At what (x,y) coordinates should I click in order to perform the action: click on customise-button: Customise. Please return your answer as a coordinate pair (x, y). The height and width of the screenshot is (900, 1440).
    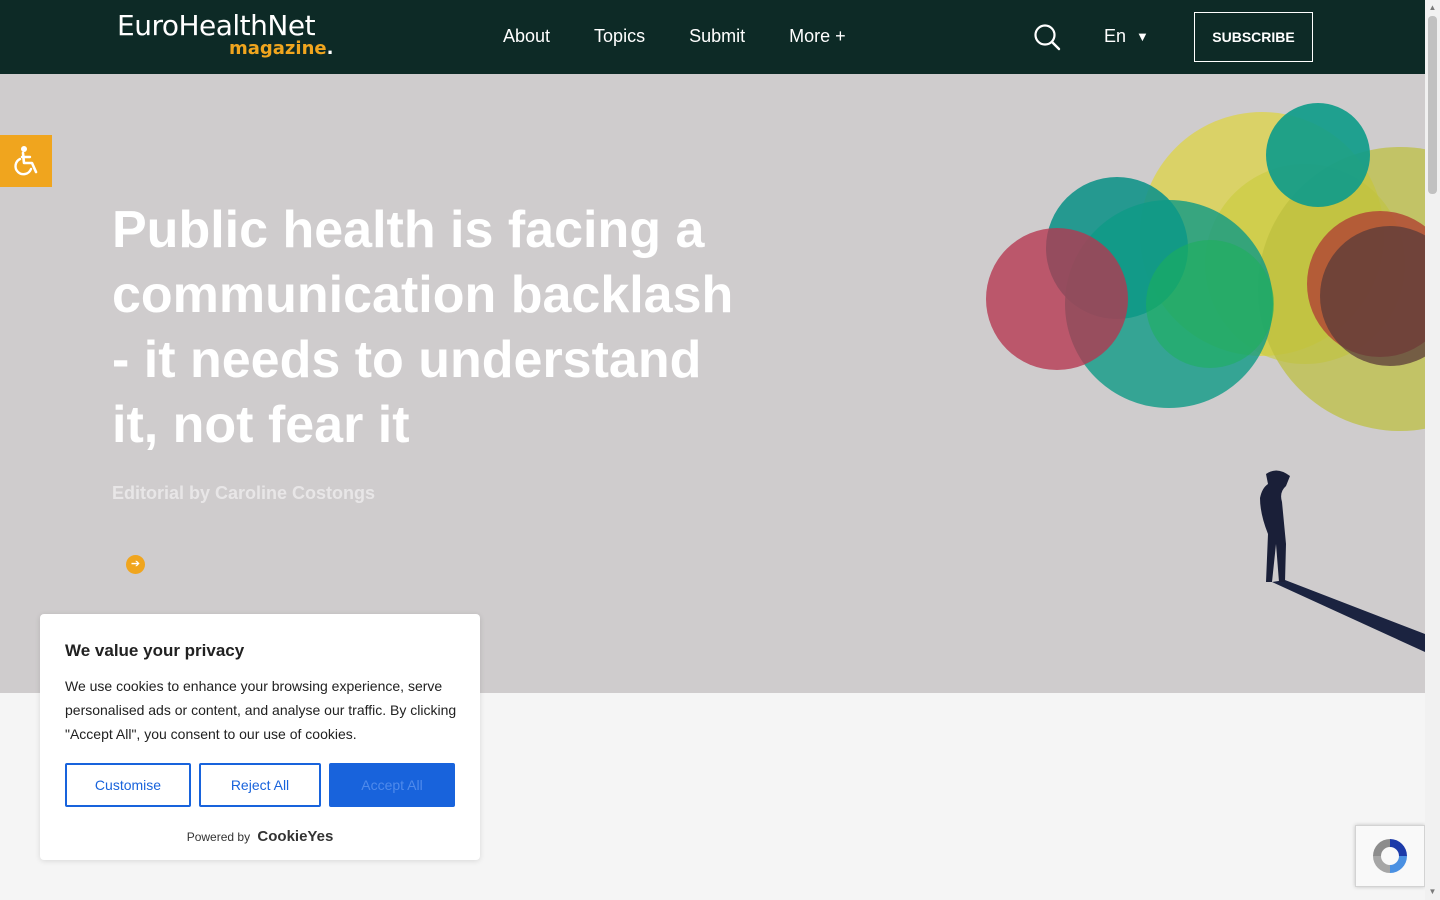
    Looking at the image, I should click on (128, 785).